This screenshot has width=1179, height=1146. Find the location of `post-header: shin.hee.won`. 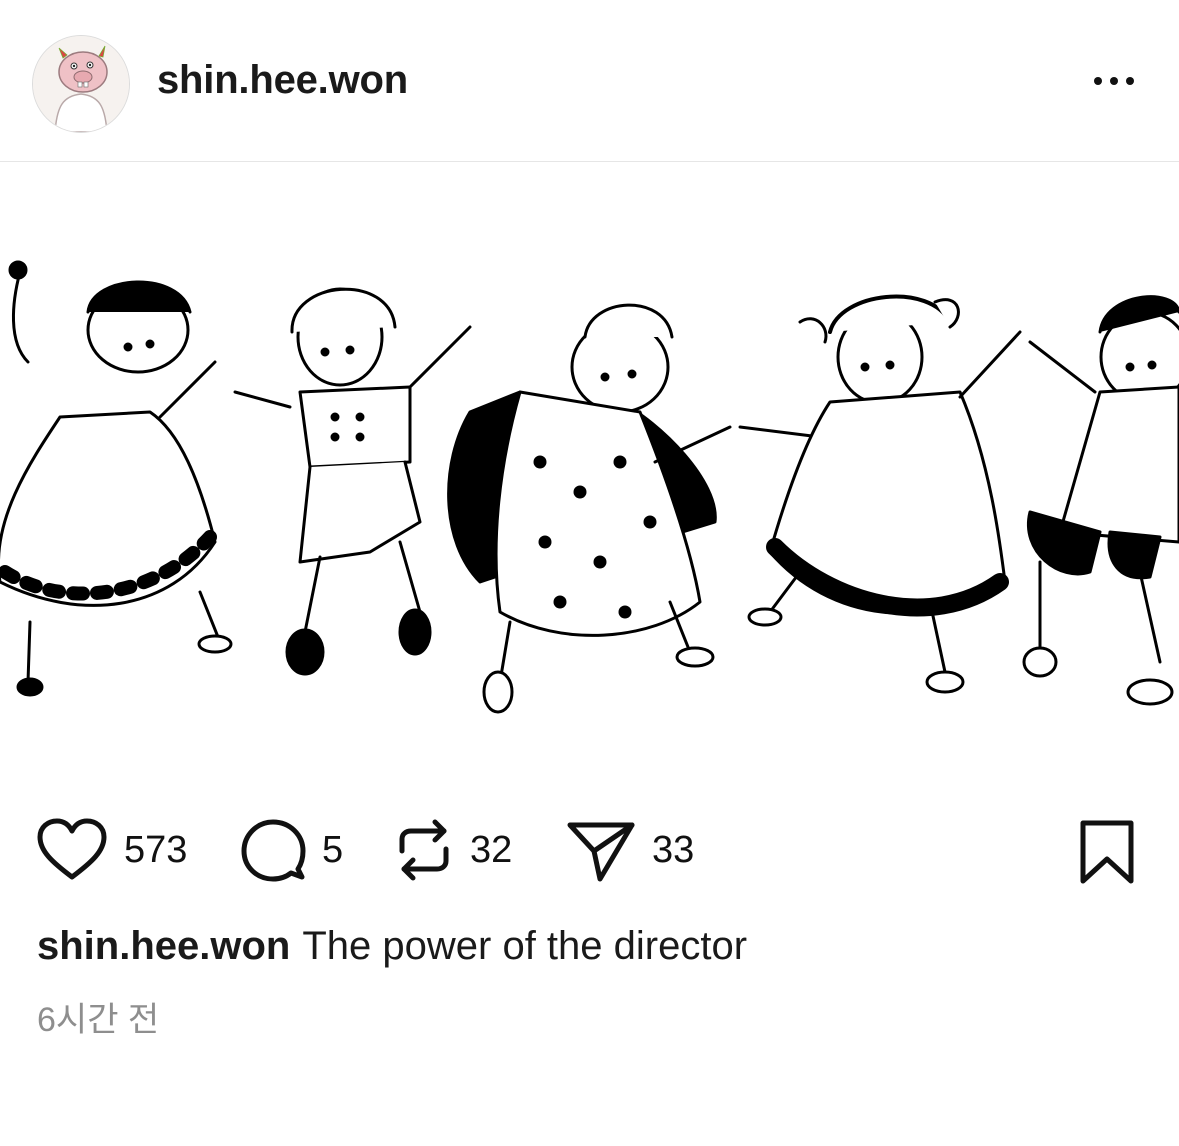

post-header: shin.hee.won is located at coordinates (589, 81).